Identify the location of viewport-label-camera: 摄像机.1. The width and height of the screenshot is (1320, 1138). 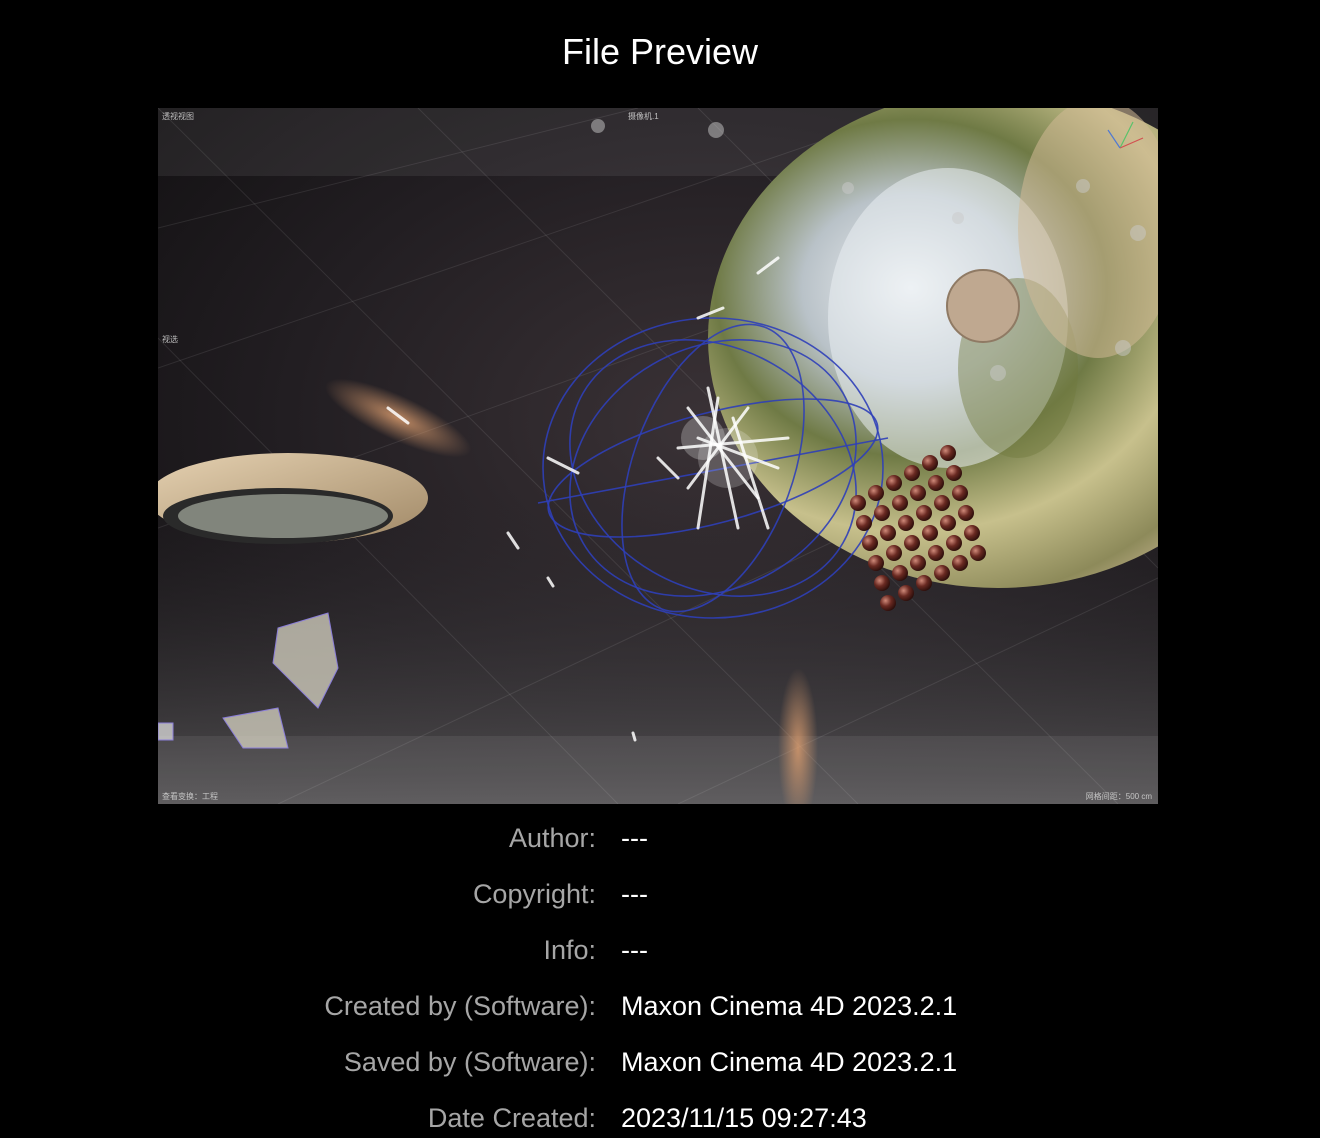
(643, 116).